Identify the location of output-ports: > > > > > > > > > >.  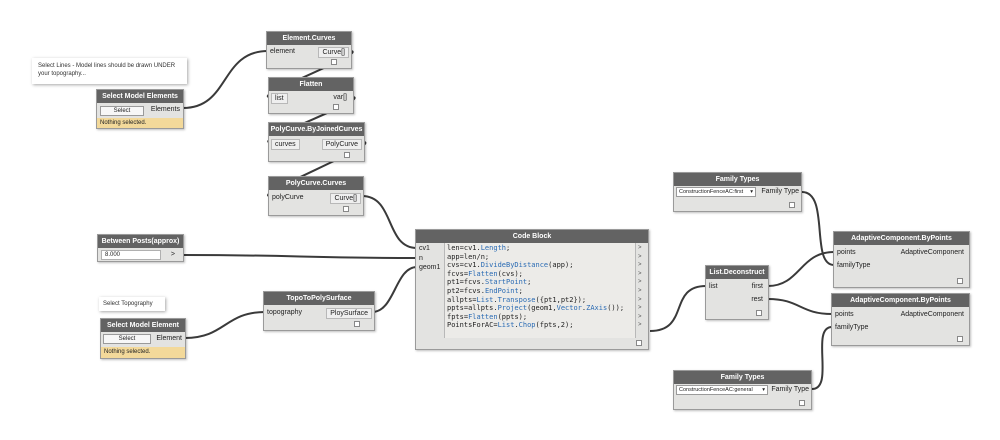
(640, 287).